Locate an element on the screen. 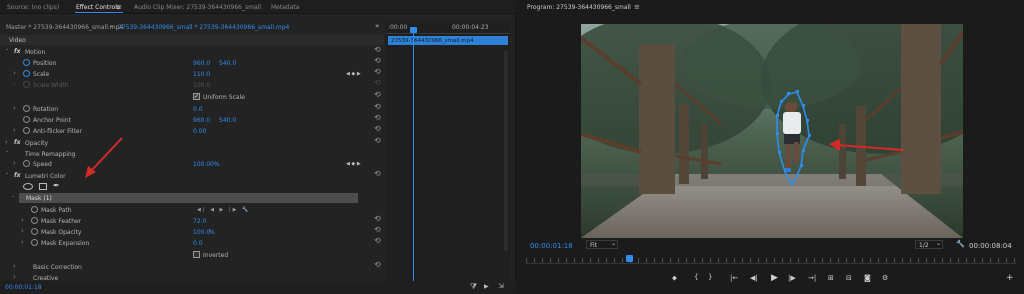  program-scrub-bar is located at coordinates (771, 261).